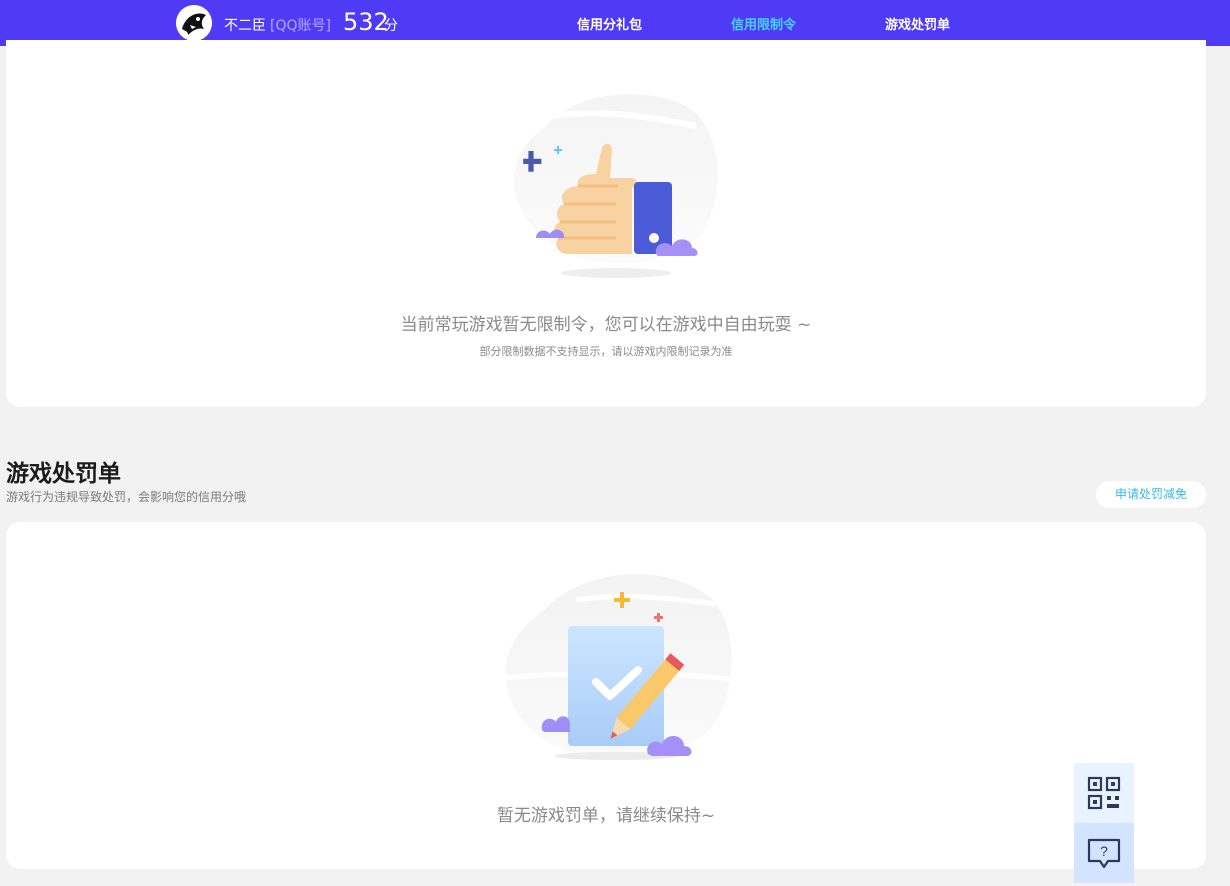 This screenshot has height=886, width=1230. What do you see at coordinates (606, 351) in the screenshot?
I see `restriction-empty-subtitle: 部分限制数据不支持显示，请以游戏内限制记录为准` at bounding box center [606, 351].